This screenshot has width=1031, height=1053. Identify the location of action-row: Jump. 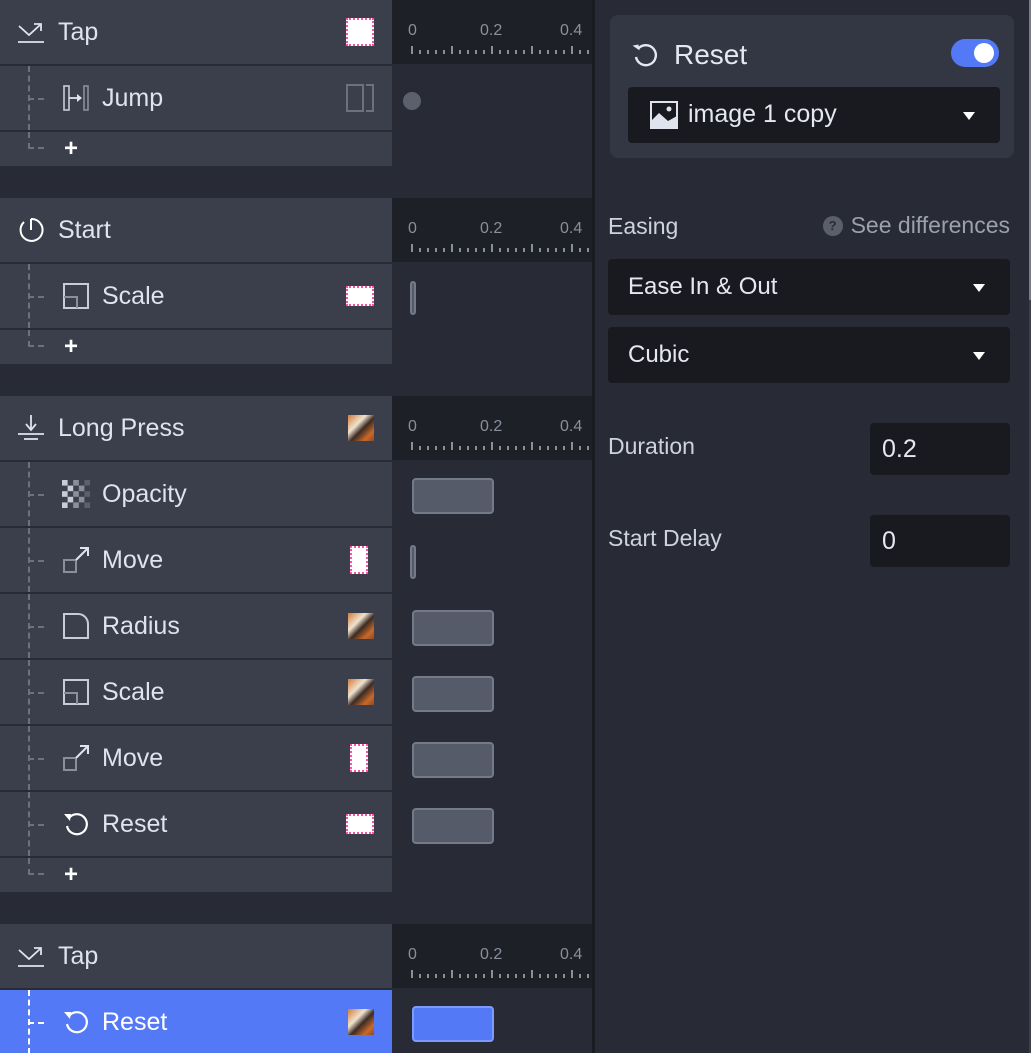
(296, 98).